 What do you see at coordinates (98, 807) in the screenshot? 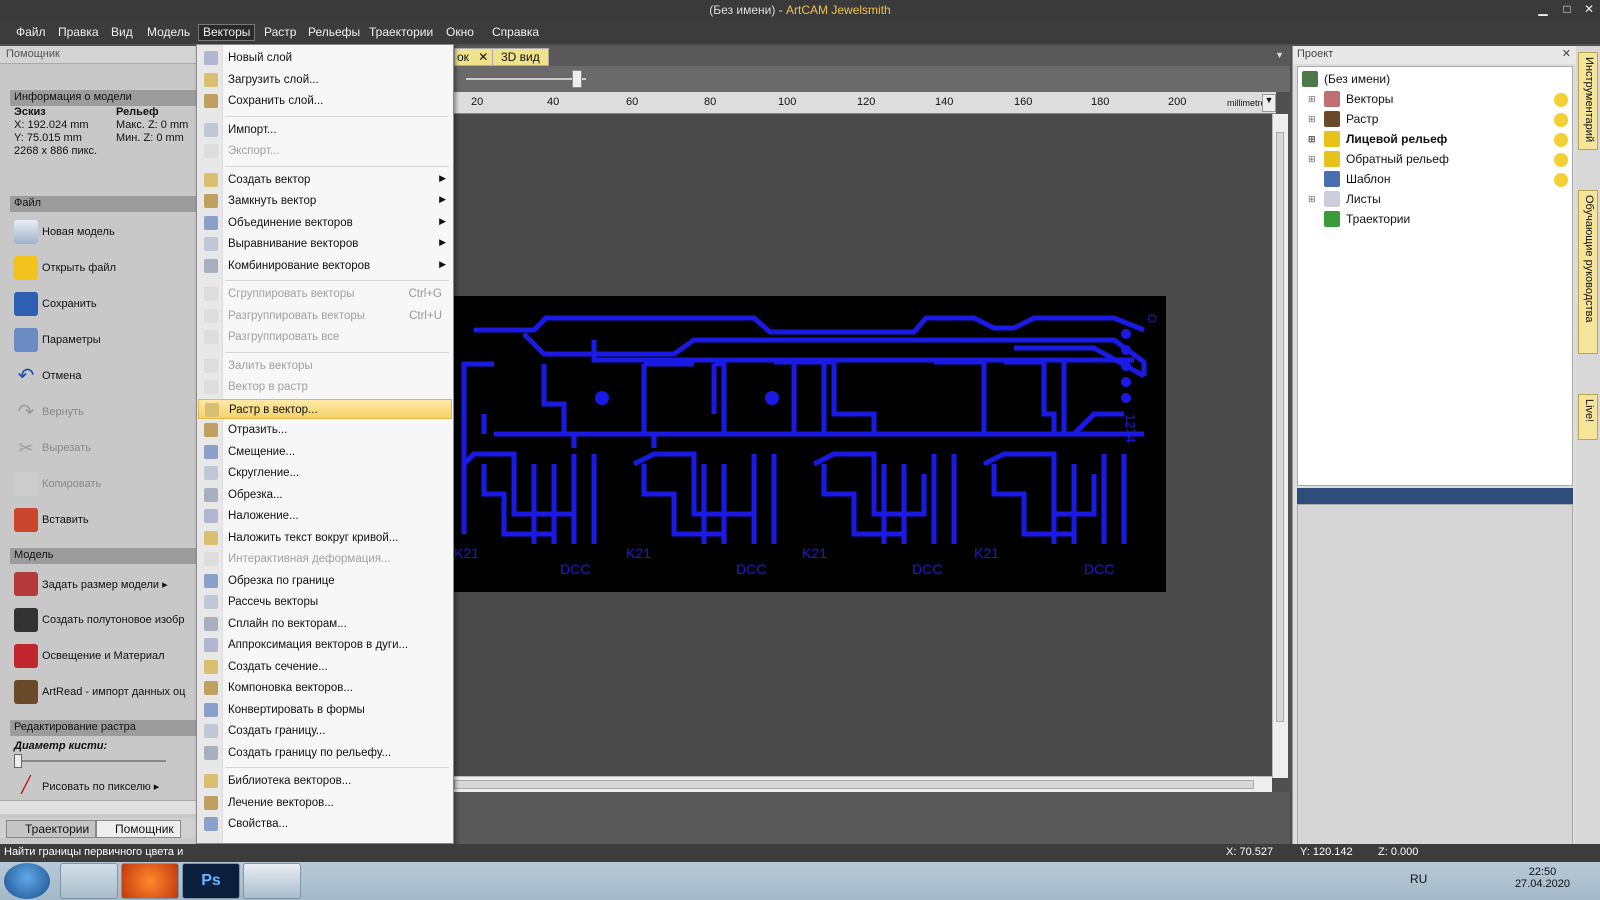
I see `left-hscrollbar` at bounding box center [98, 807].